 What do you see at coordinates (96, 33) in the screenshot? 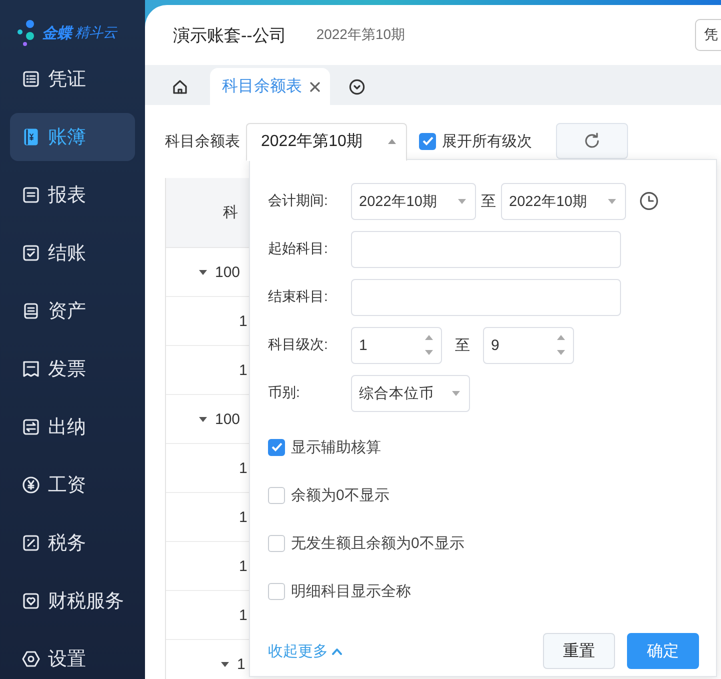
I see `product-name: 精斗云` at bounding box center [96, 33].